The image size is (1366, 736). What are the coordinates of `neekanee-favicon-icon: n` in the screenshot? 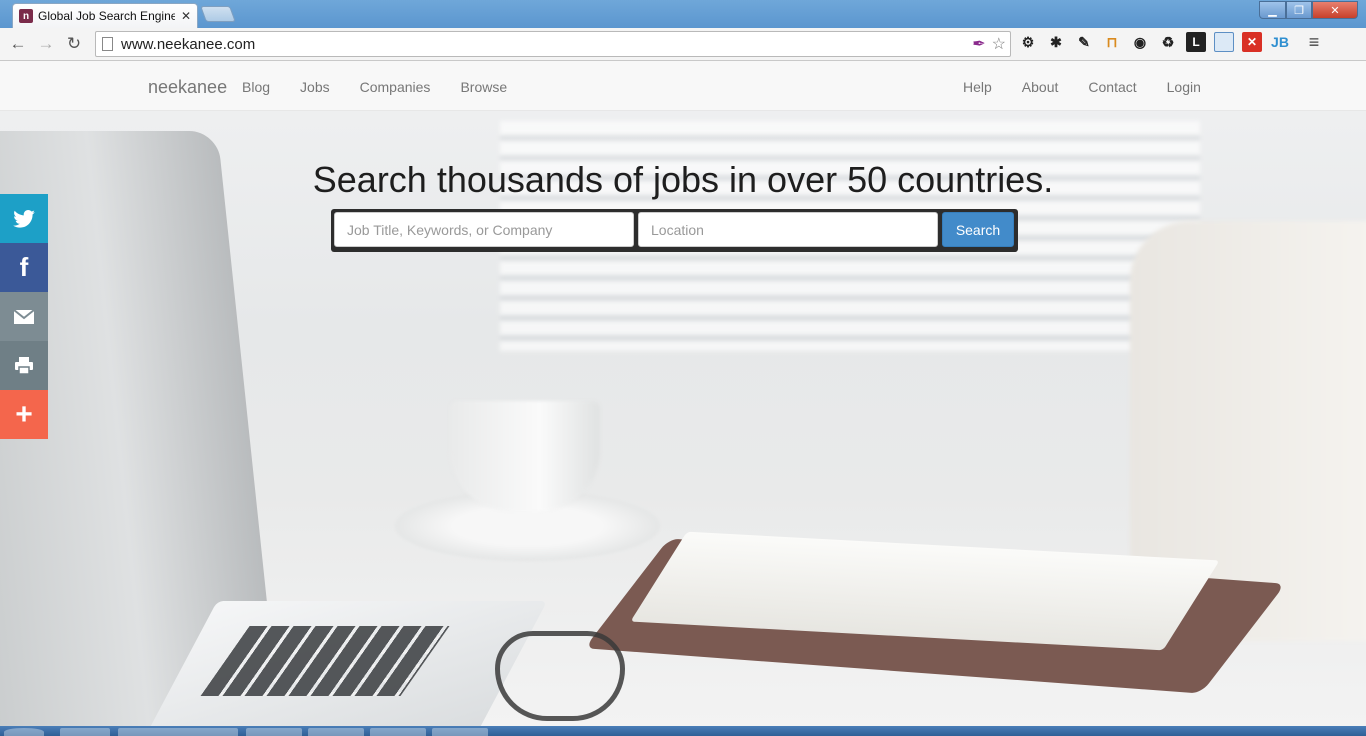 It's located at (26, 16).